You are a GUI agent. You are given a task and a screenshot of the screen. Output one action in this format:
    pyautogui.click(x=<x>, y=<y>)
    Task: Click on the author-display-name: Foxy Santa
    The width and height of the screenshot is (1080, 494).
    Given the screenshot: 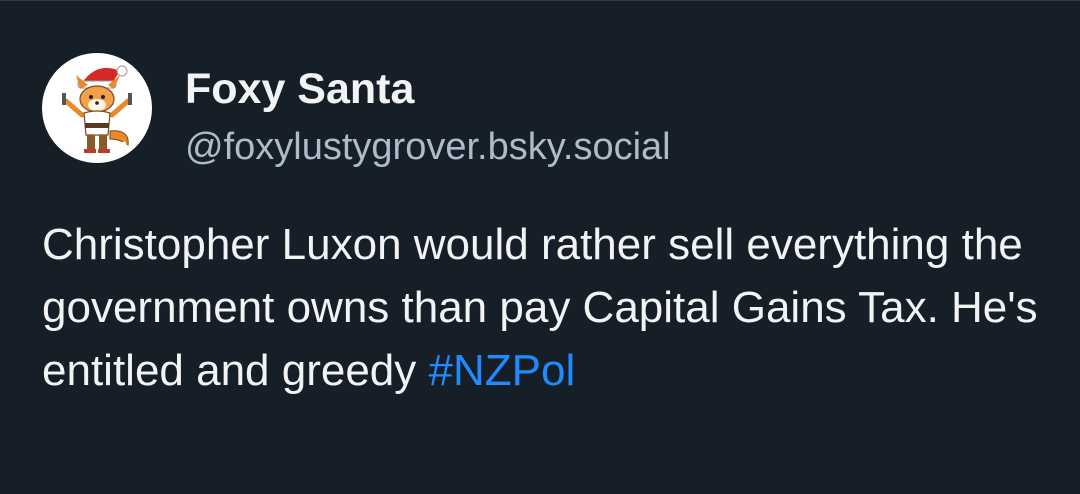 What is the action you would take?
    pyautogui.click(x=299, y=89)
    